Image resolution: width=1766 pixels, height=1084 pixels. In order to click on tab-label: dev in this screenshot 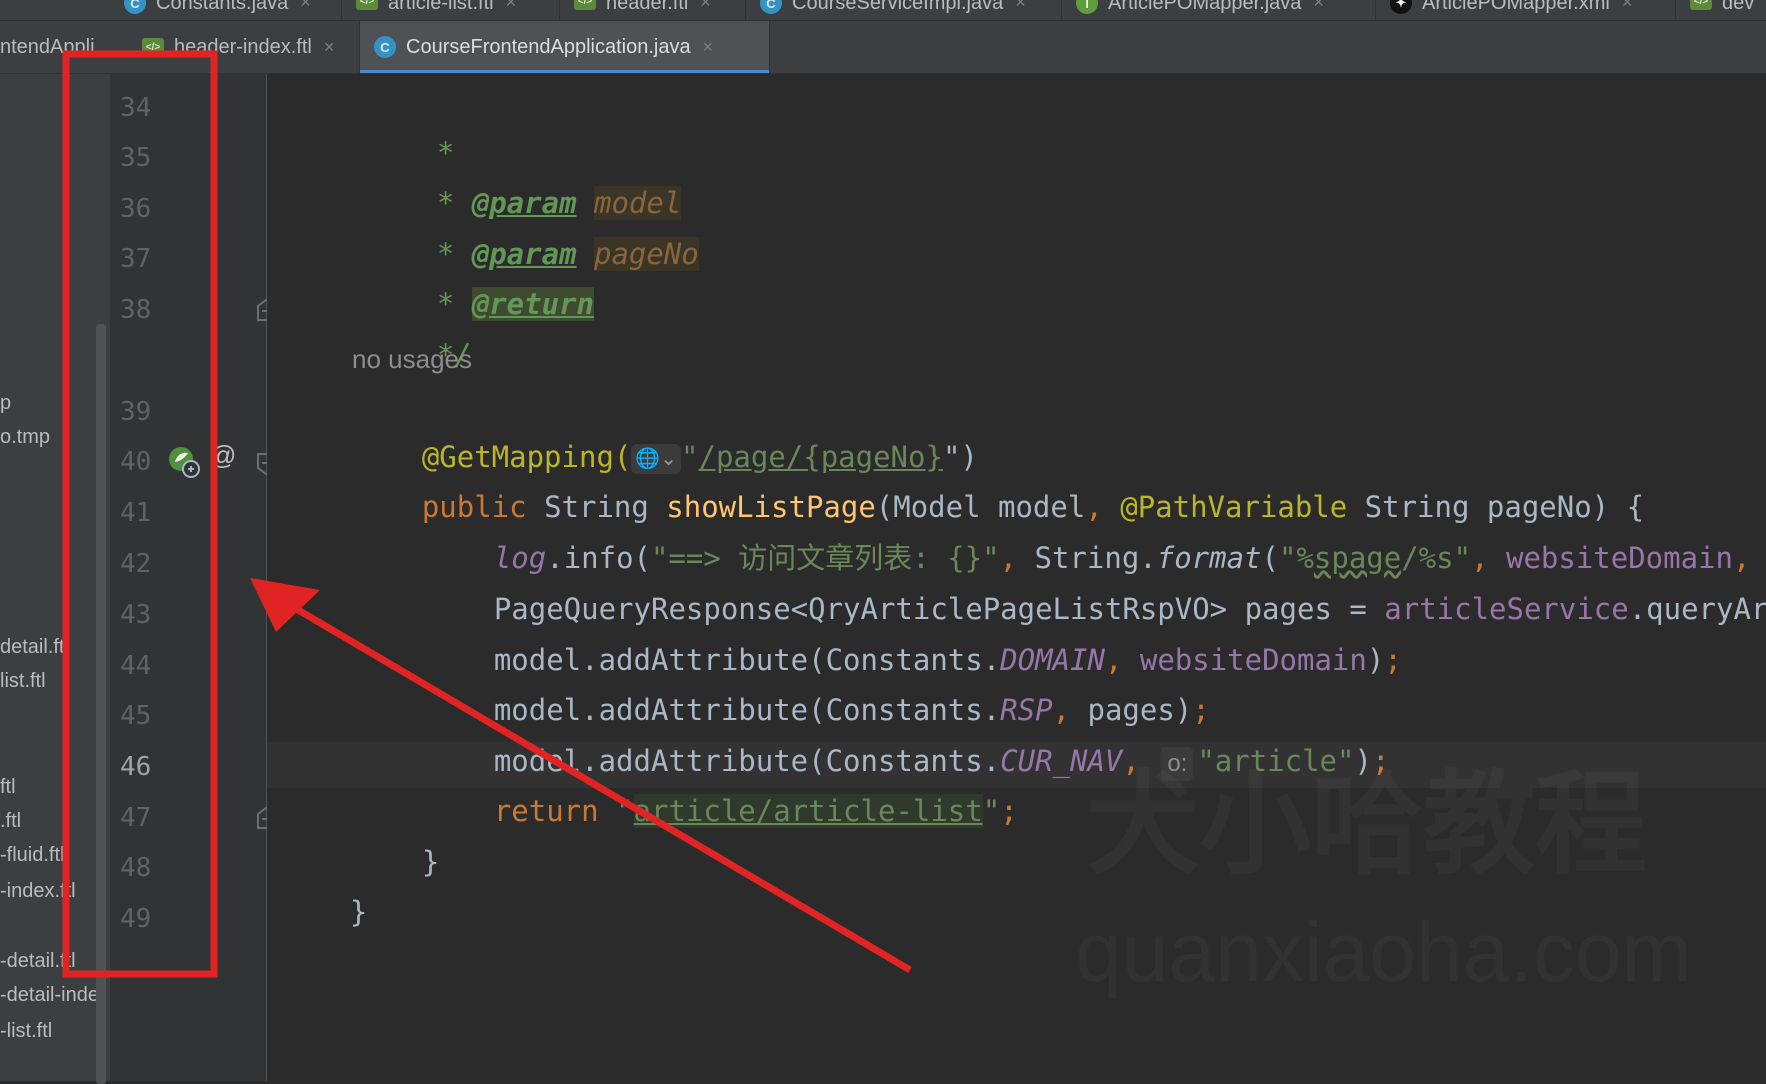, I will do `click(1738, 7)`.